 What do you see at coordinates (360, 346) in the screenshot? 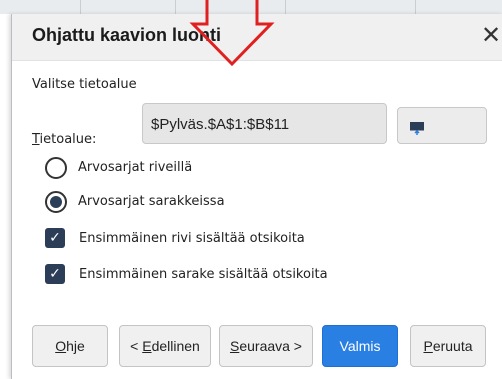
I see `finish-button: Valmis` at bounding box center [360, 346].